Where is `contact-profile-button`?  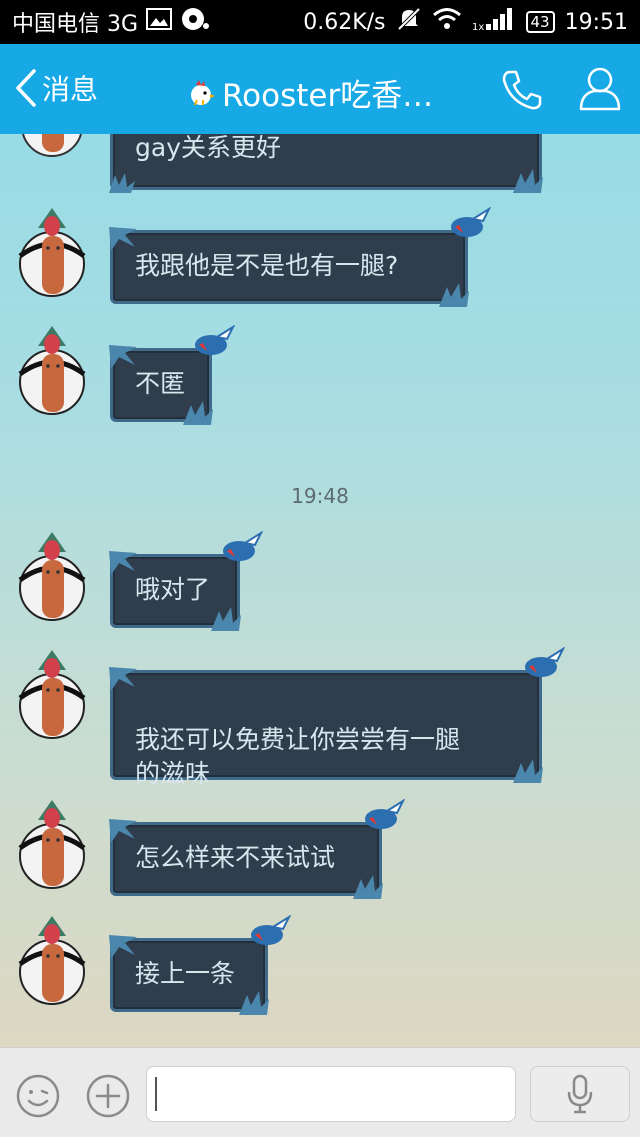 contact-profile-button is located at coordinates (600, 91).